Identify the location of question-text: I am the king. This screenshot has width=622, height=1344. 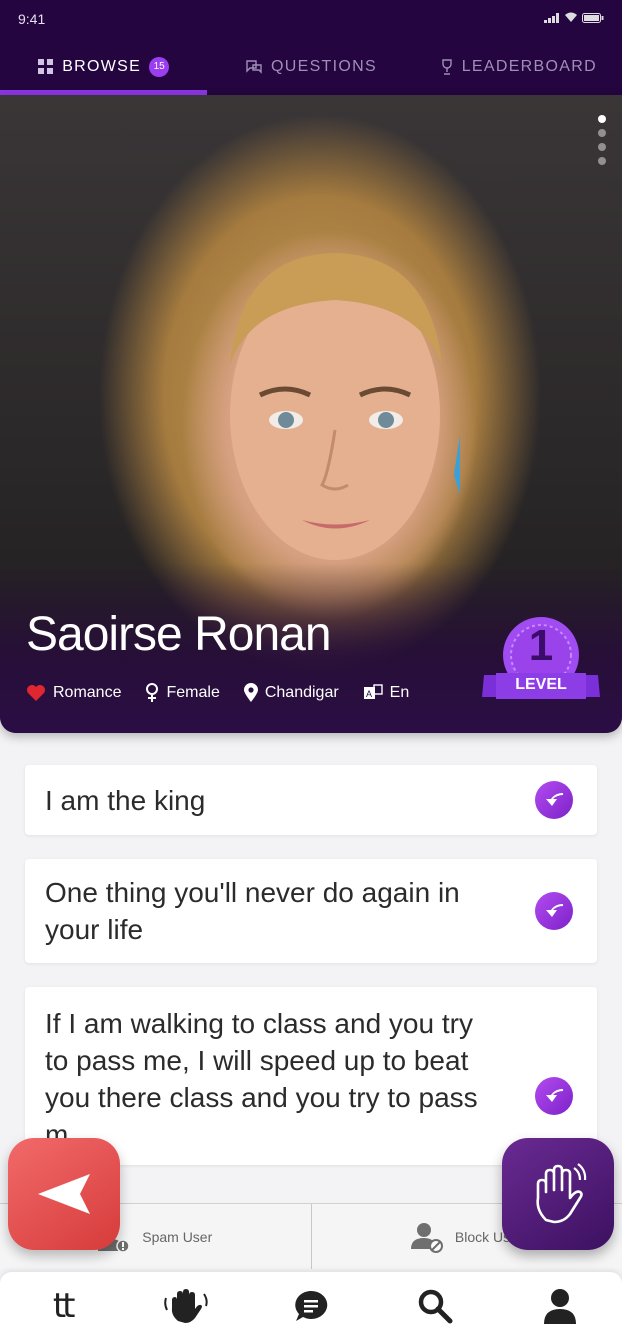
(125, 800).